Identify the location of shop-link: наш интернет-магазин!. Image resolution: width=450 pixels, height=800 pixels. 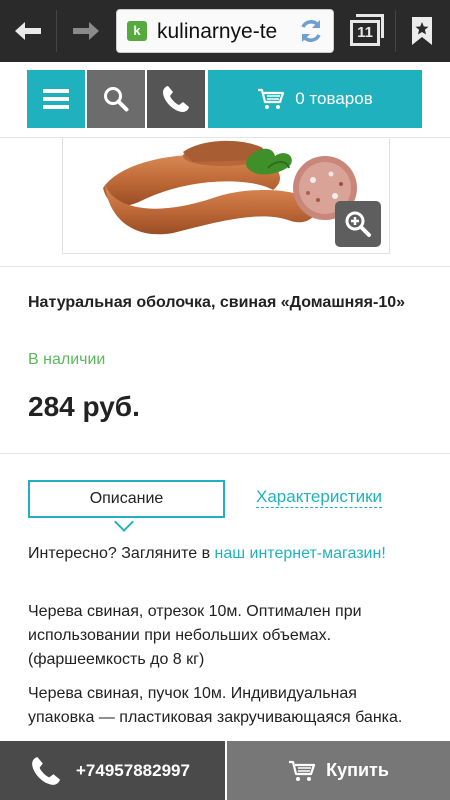
(300, 553).